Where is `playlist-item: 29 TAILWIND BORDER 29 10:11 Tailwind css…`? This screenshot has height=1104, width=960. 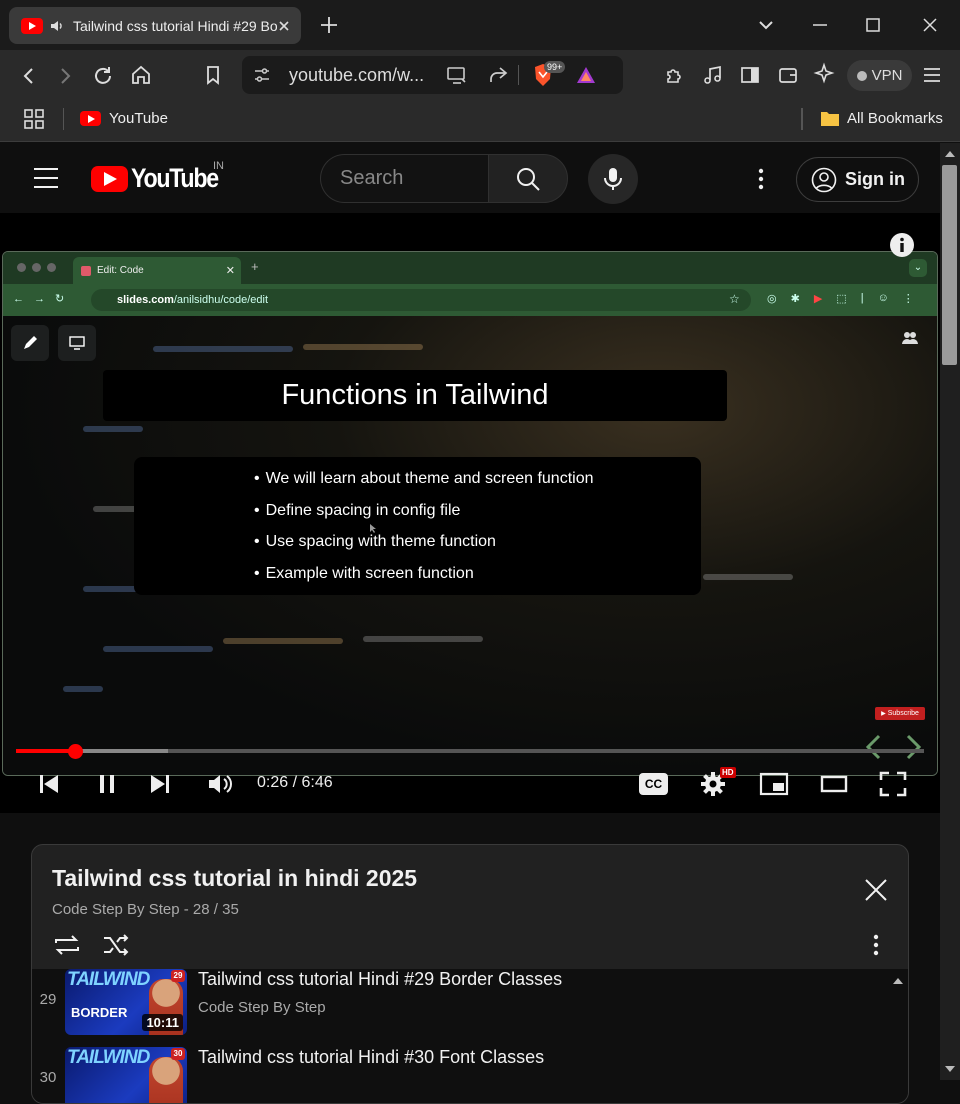 playlist-item: 29 TAILWIND BORDER 29 10:11 Tailwind css… is located at coordinates (470, 1008).